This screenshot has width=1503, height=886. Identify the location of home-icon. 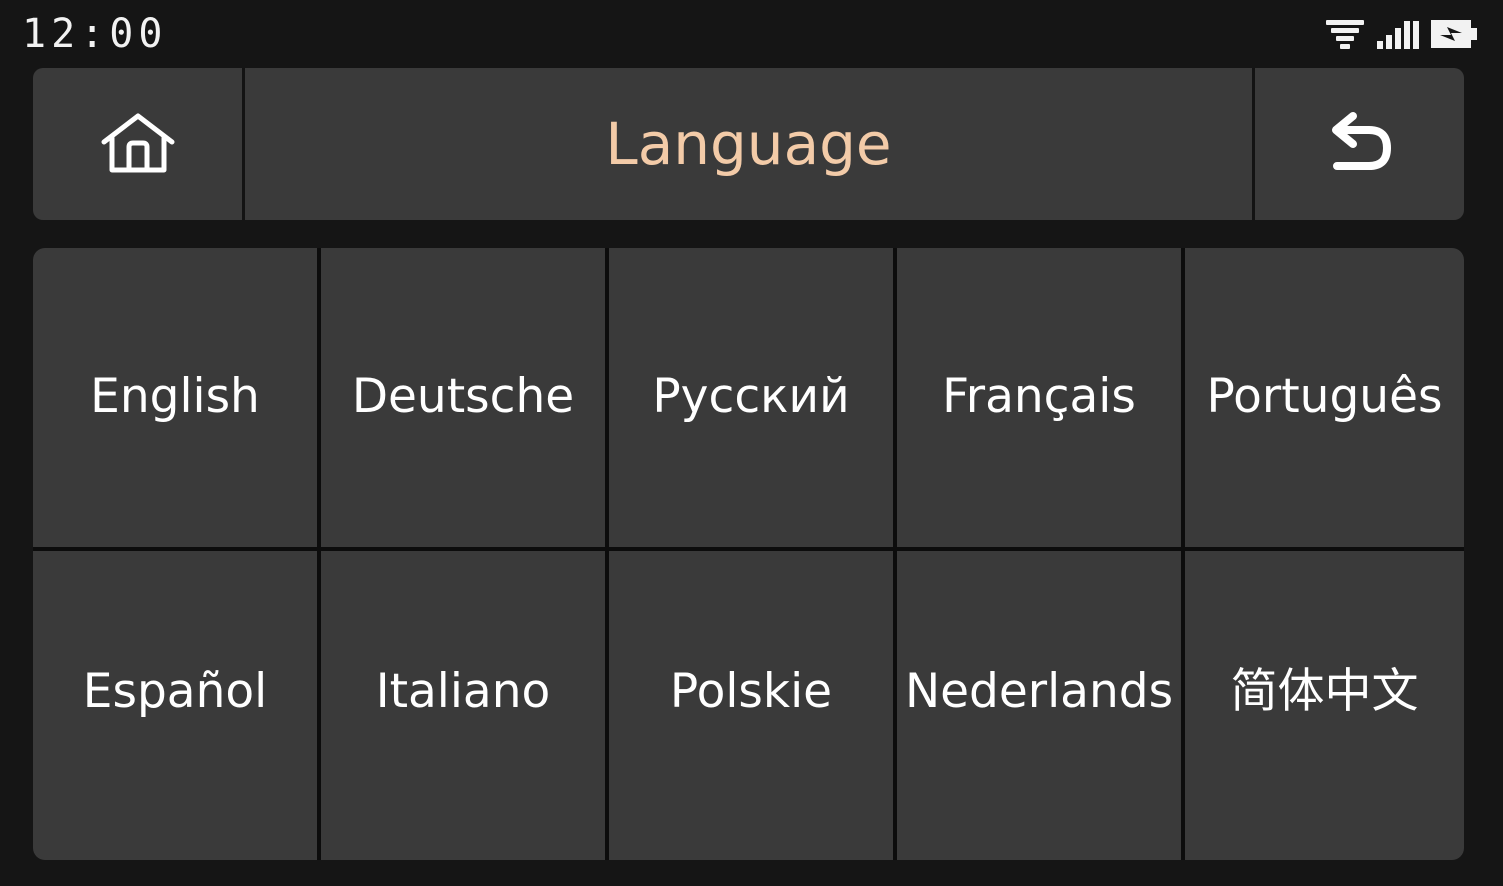
(137, 143).